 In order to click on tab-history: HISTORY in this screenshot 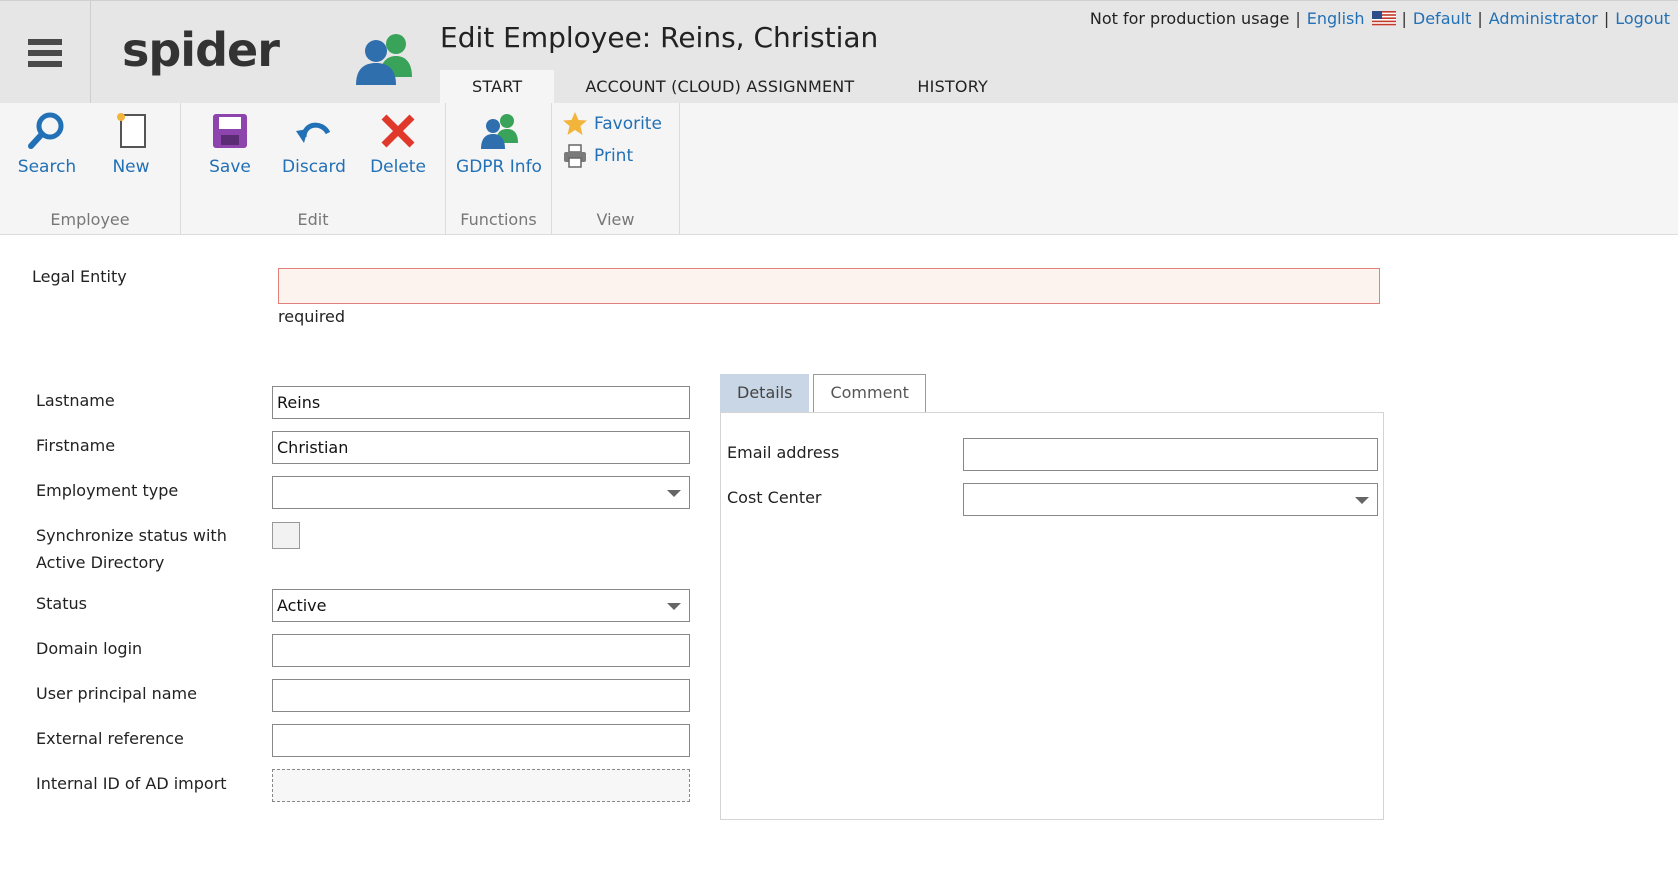, I will do `click(952, 87)`.